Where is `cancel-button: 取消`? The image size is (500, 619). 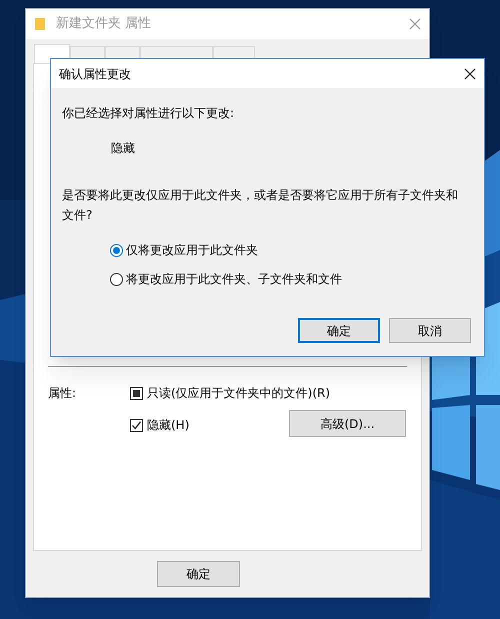
cancel-button: 取消 is located at coordinates (430, 330).